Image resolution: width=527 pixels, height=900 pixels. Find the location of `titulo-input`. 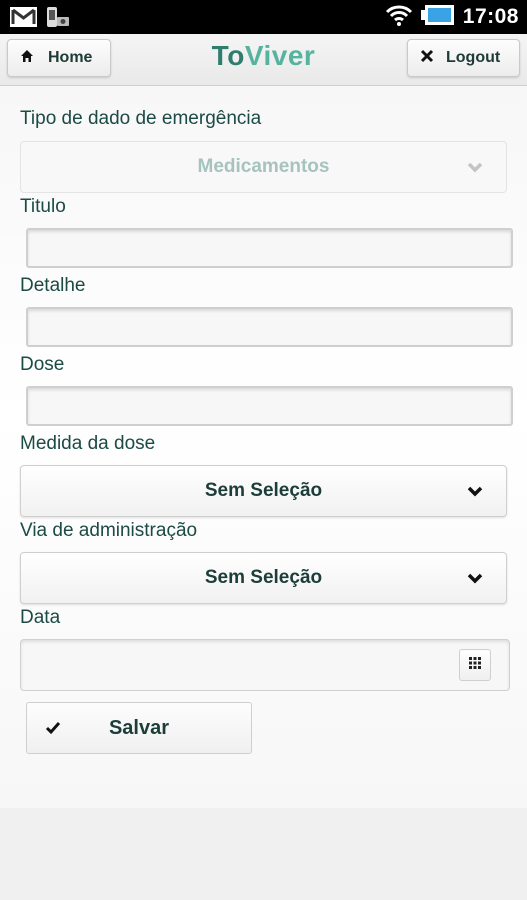

titulo-input is located at coordinates (269, 248).